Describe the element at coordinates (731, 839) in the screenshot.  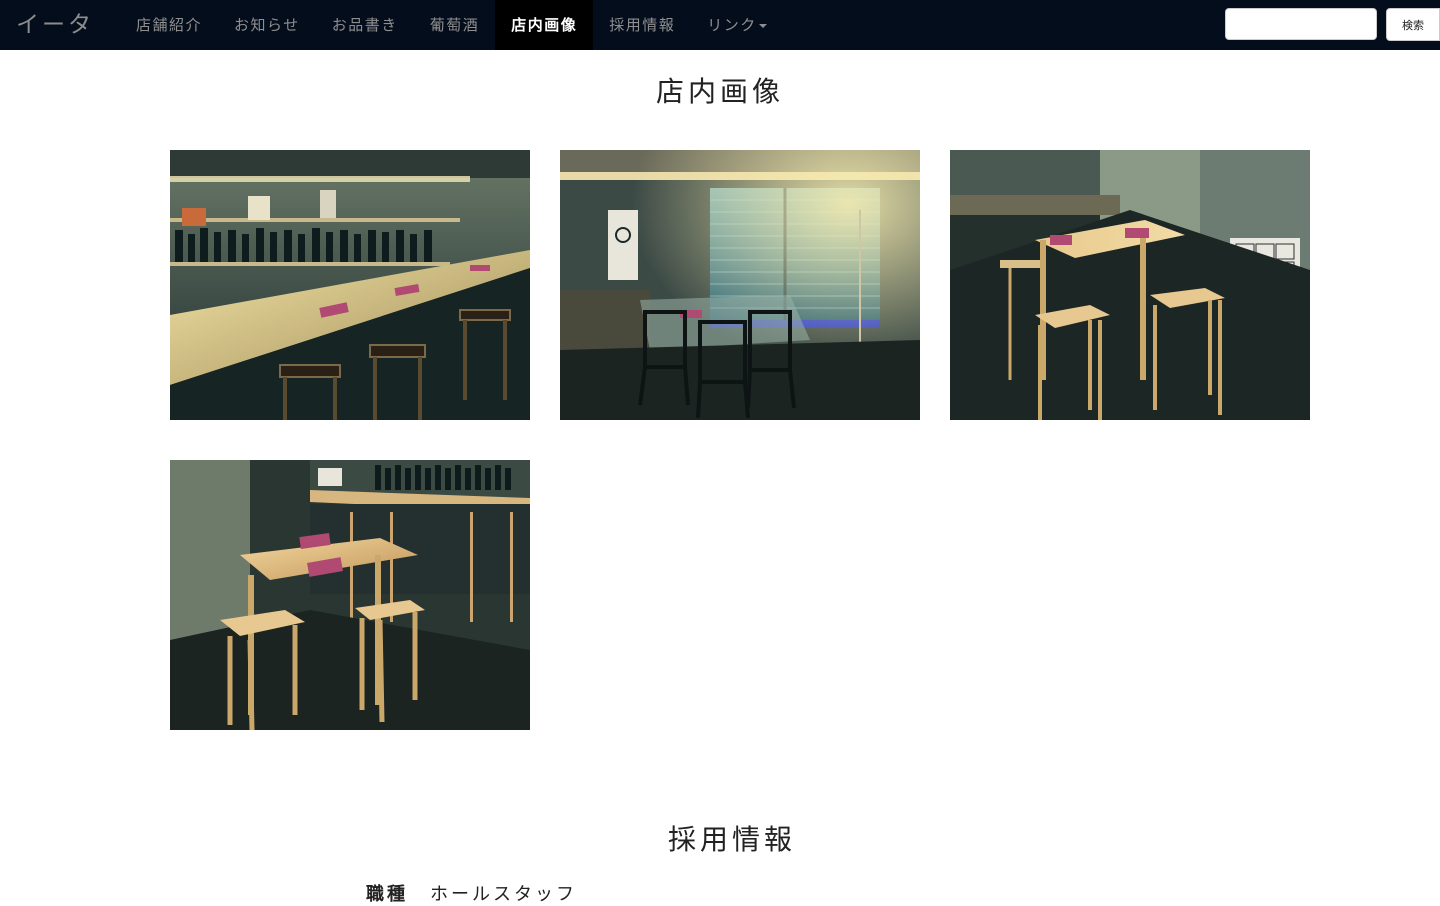
I see `recruit-title: 採用情報` at that location.